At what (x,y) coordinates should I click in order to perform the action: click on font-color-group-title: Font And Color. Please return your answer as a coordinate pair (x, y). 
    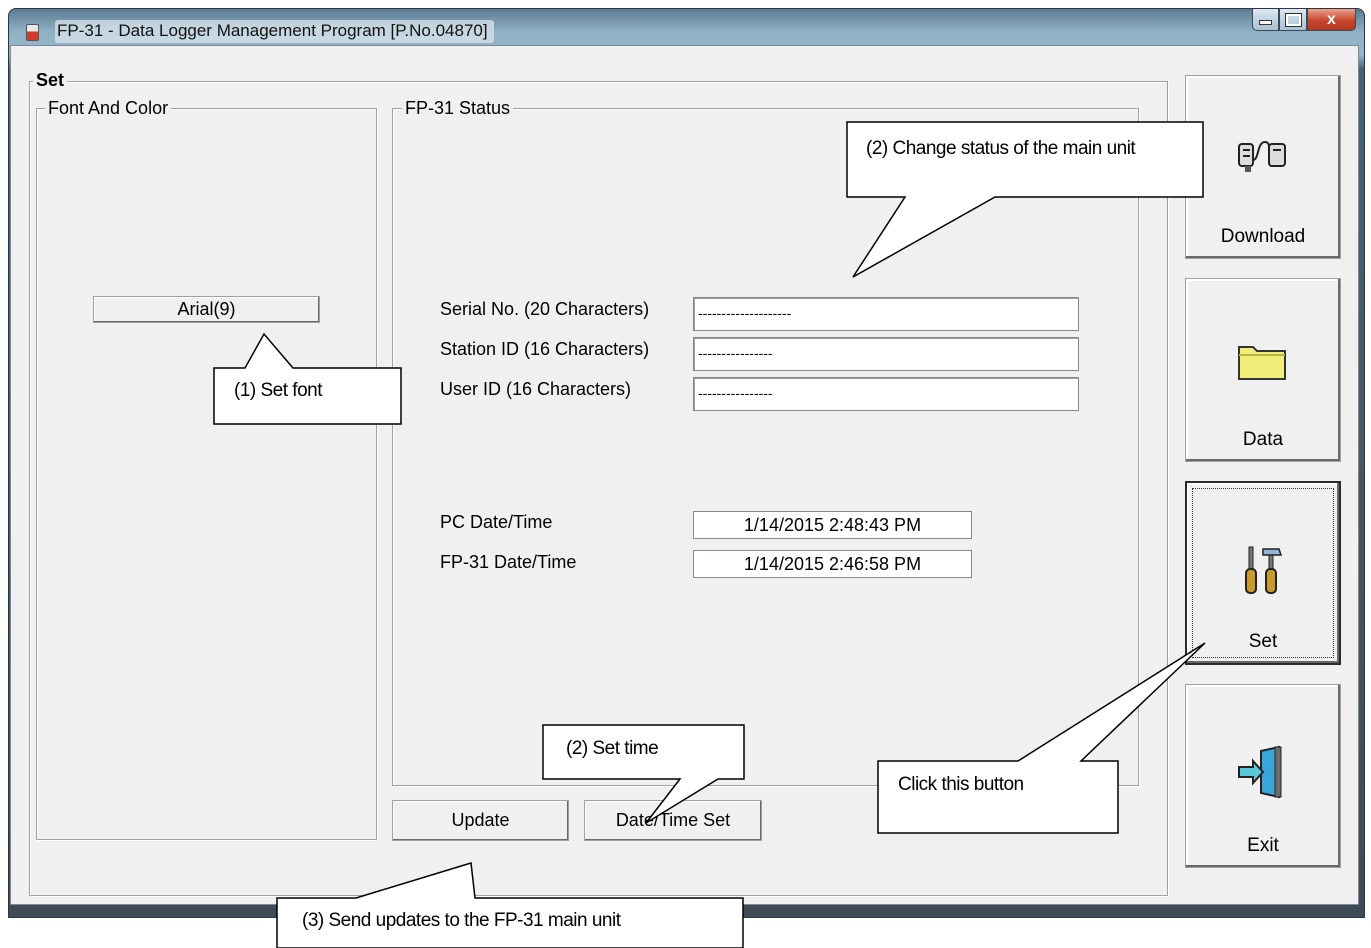
    Looking at the image, I should click on (108, 108).